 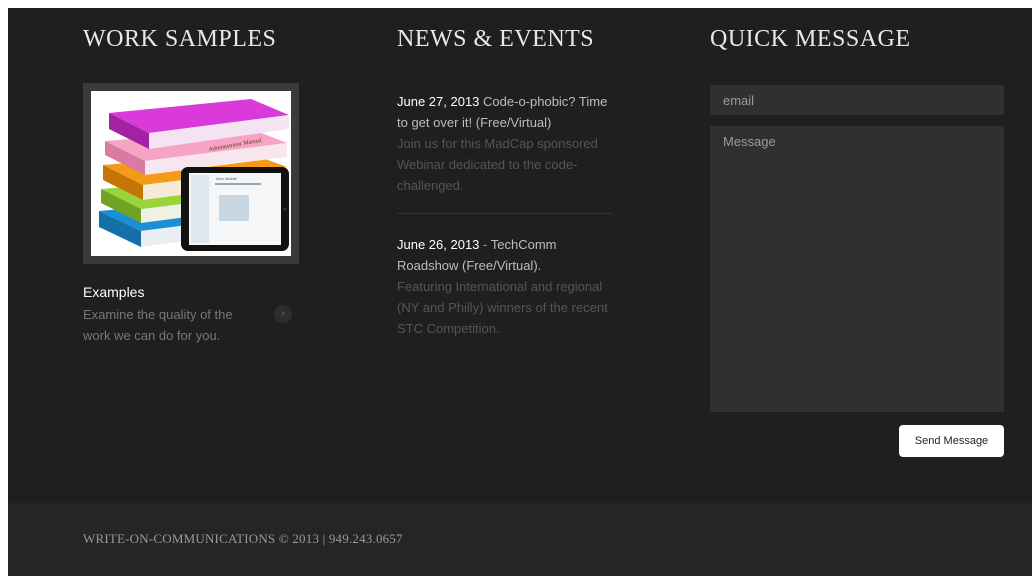 I want to click on email-field, so click(x=857, y=100).